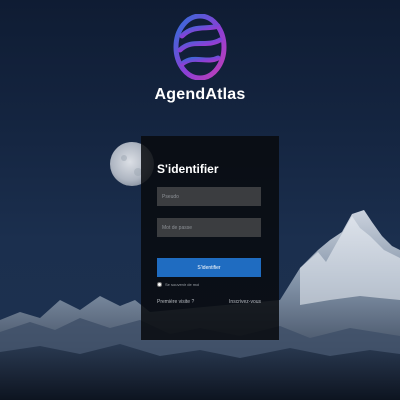  What do you see at coordinates (209, 227) in the screenshot?
I see `password-input` at bounding box center [209, 227].